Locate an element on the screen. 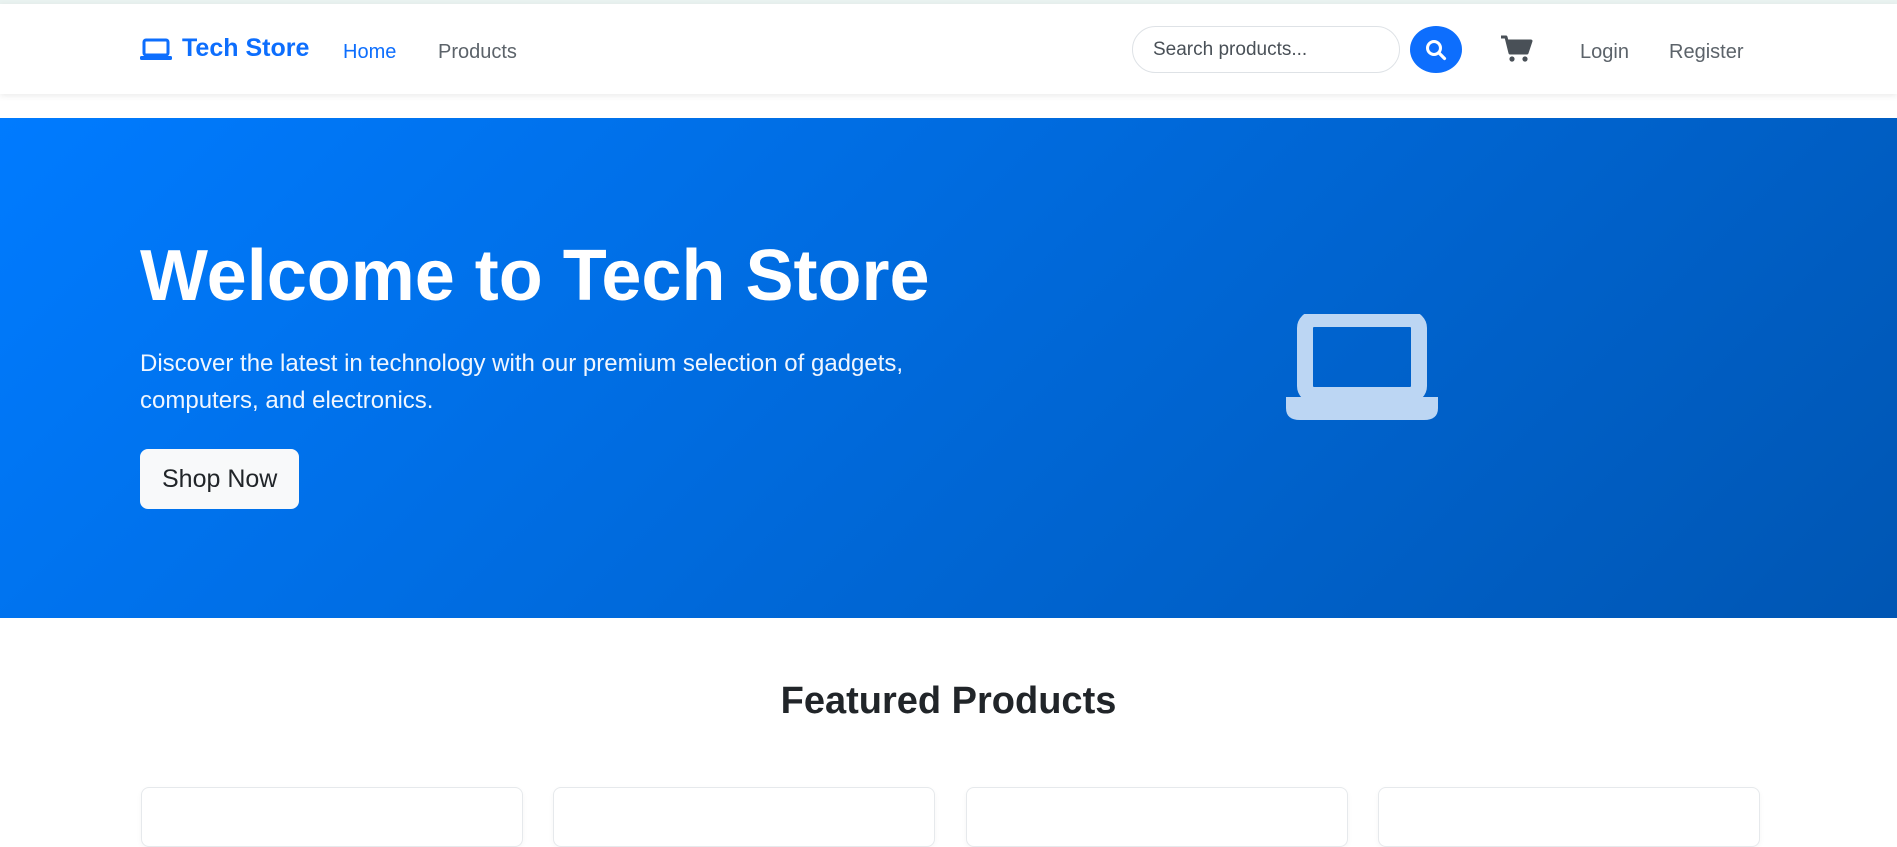  cart-button is located at coordinates (1517, 49).